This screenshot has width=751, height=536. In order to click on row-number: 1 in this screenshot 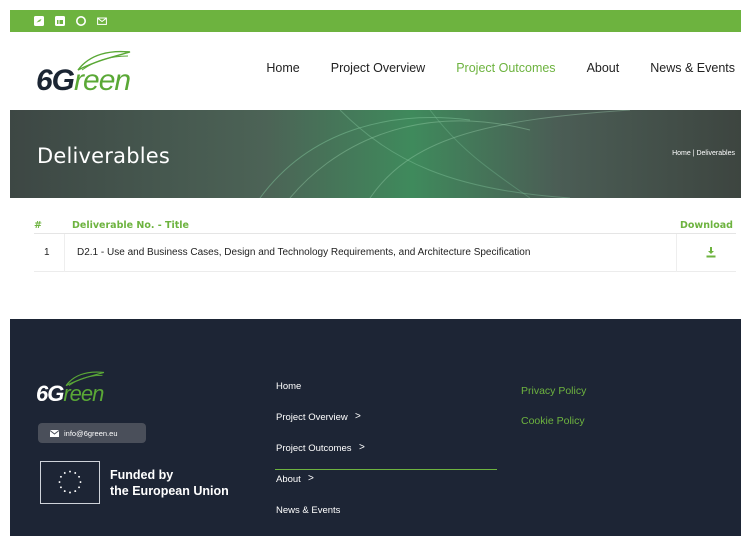, I will do `click(47, 252)`.